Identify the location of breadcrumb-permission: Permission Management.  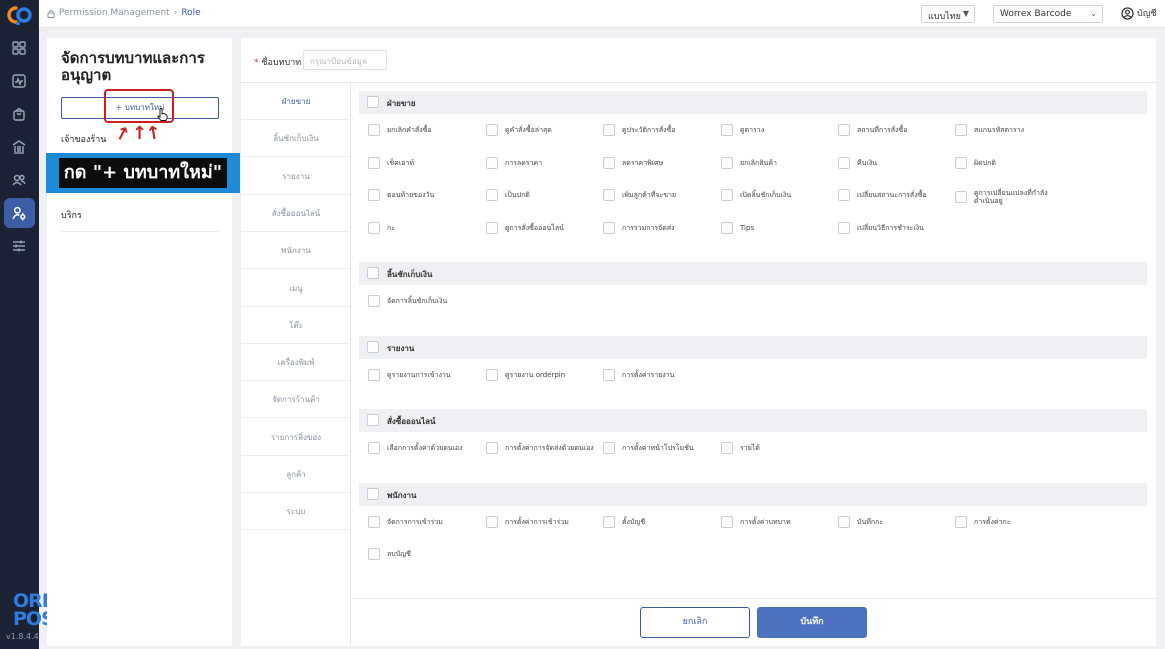
(114, 13).